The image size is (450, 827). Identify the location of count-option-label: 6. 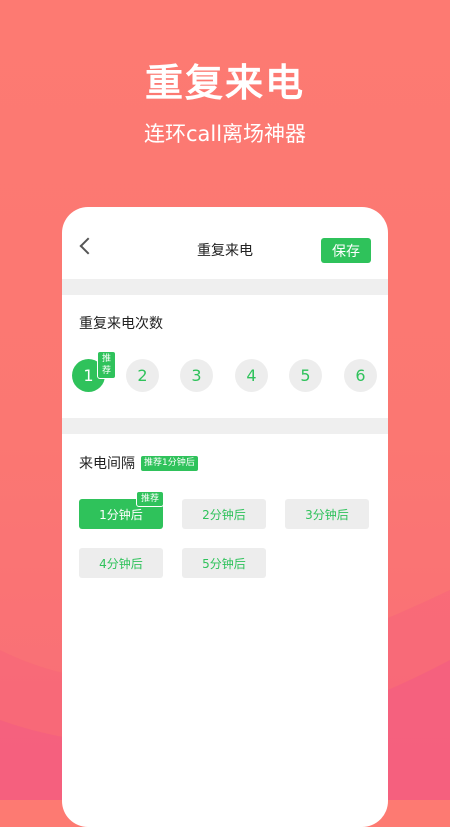
(360, 375).